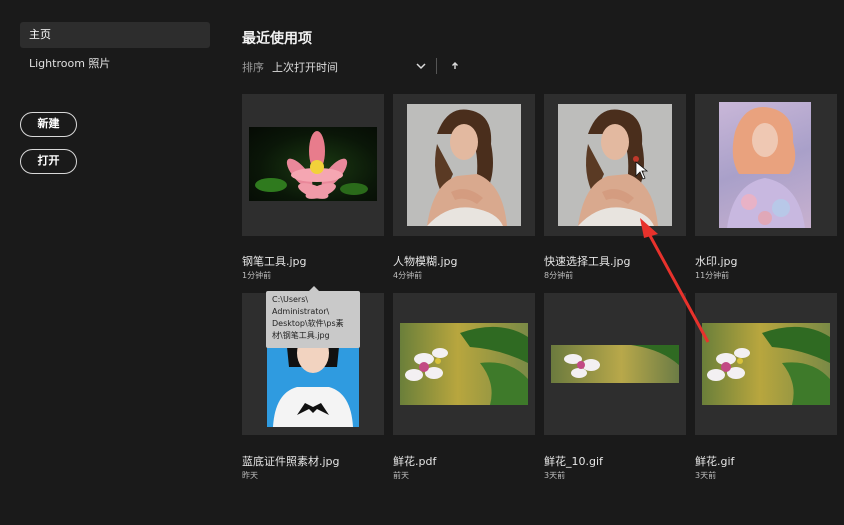 The image size is (844, 525). I want to click on tooltip-line: Desktop\软件\ps素, so click(308, 323).